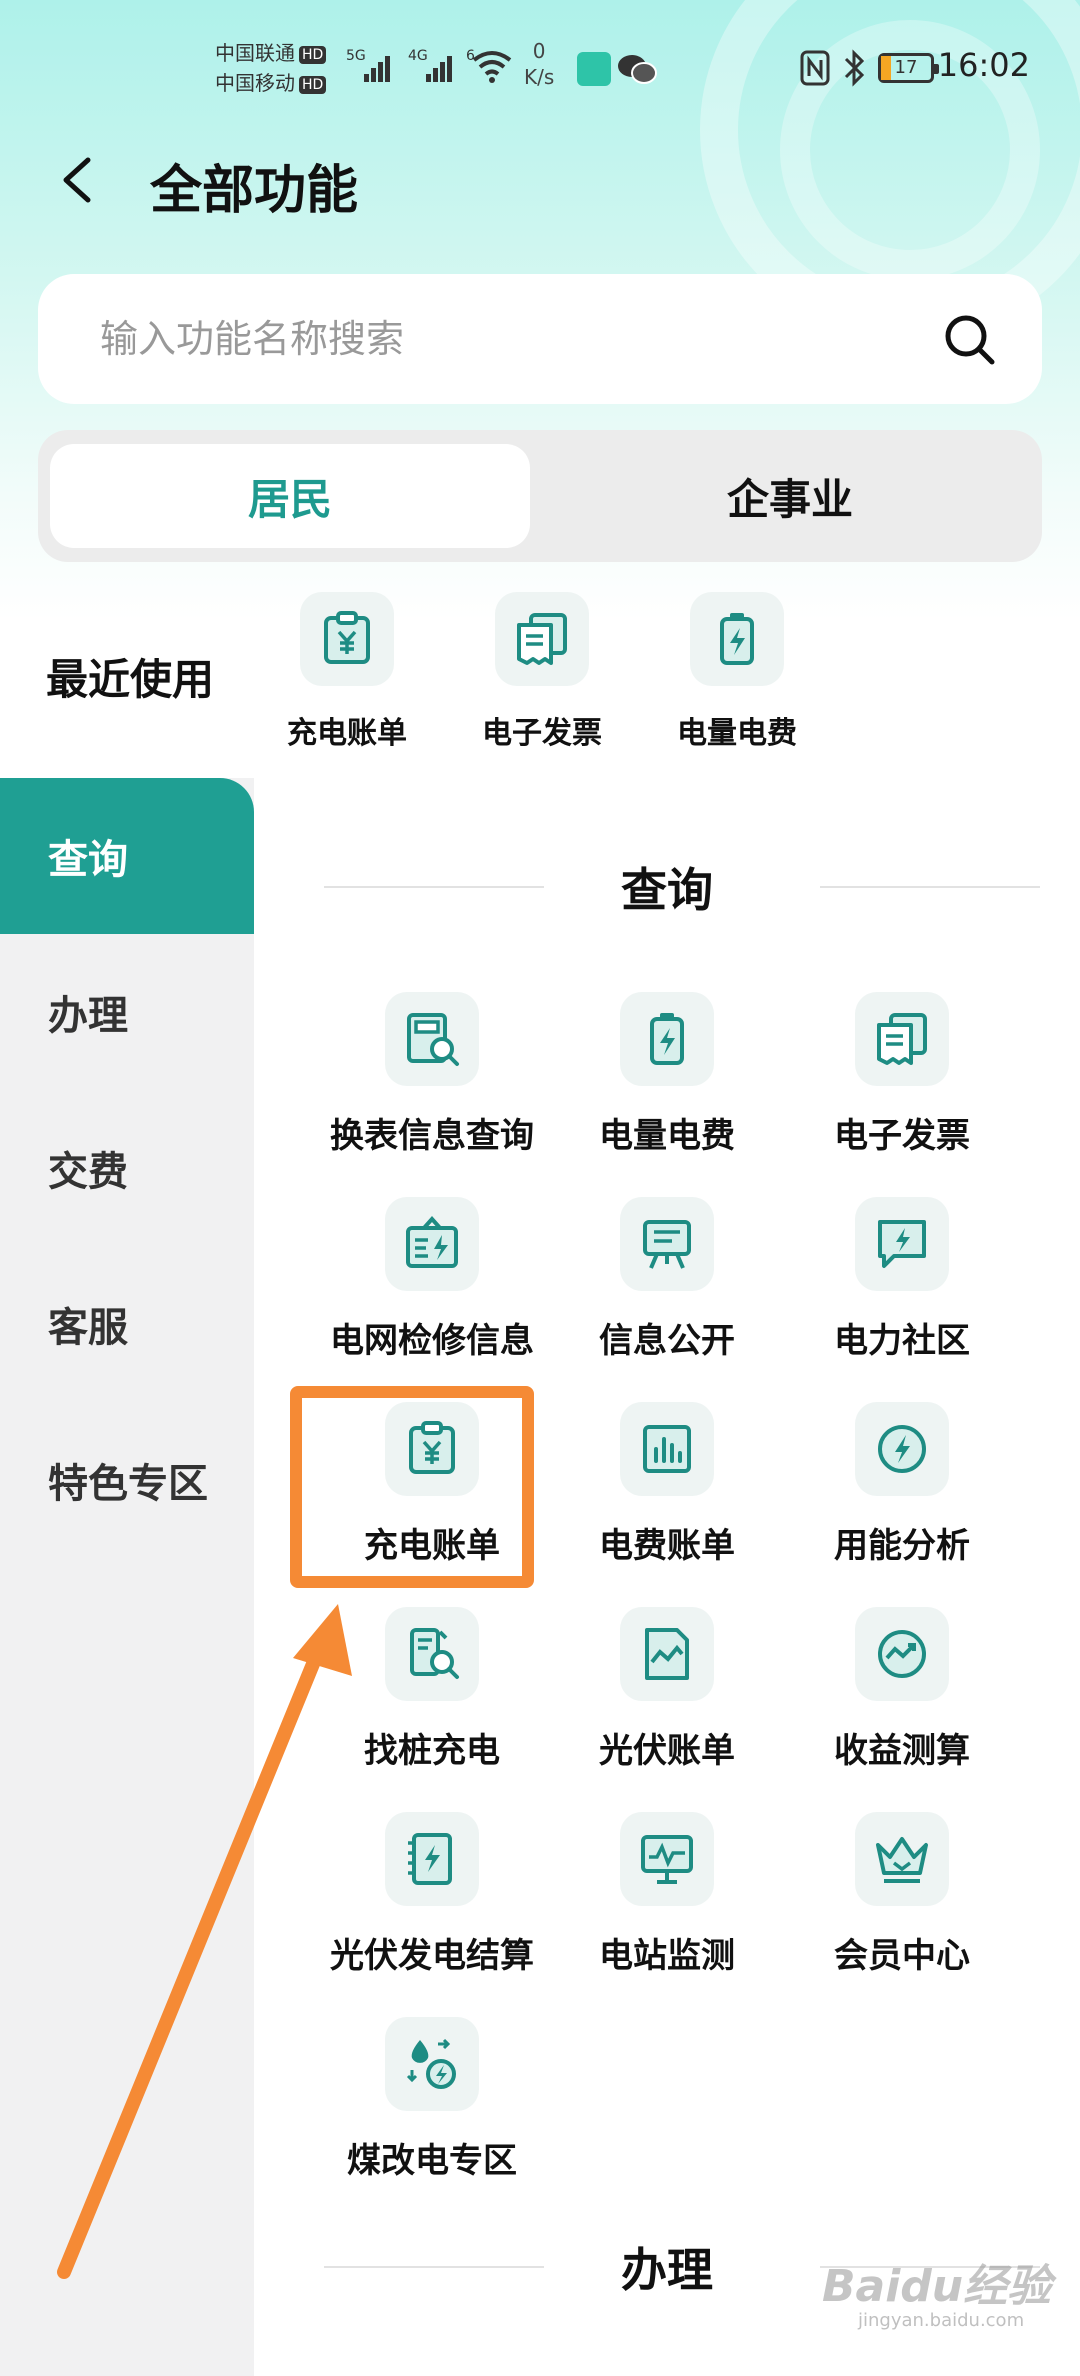 The width and height of the screenshot is (1080, 2376). I want to click on grid-item-station-monitor: 电站监测, so click(667, 1894).